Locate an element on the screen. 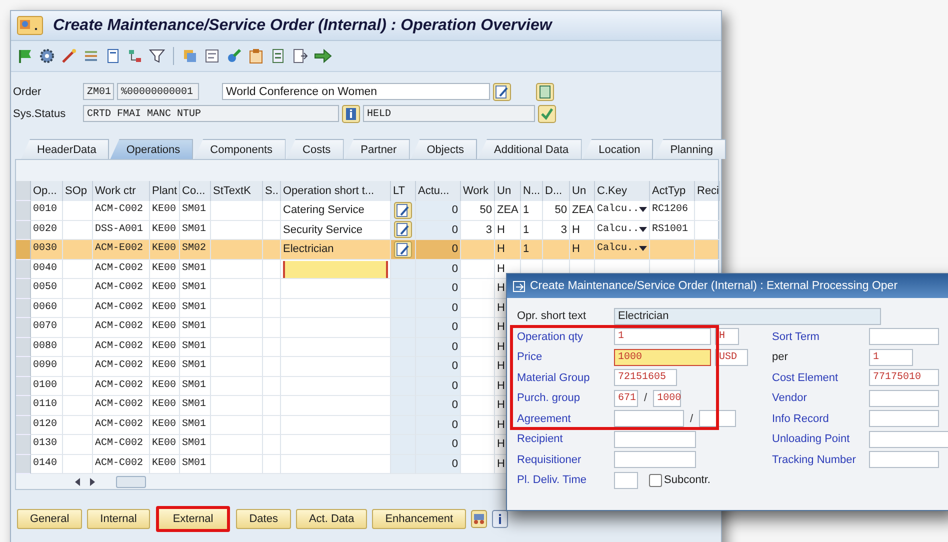  tab-button: Dates is located at coordinates (263, 519).